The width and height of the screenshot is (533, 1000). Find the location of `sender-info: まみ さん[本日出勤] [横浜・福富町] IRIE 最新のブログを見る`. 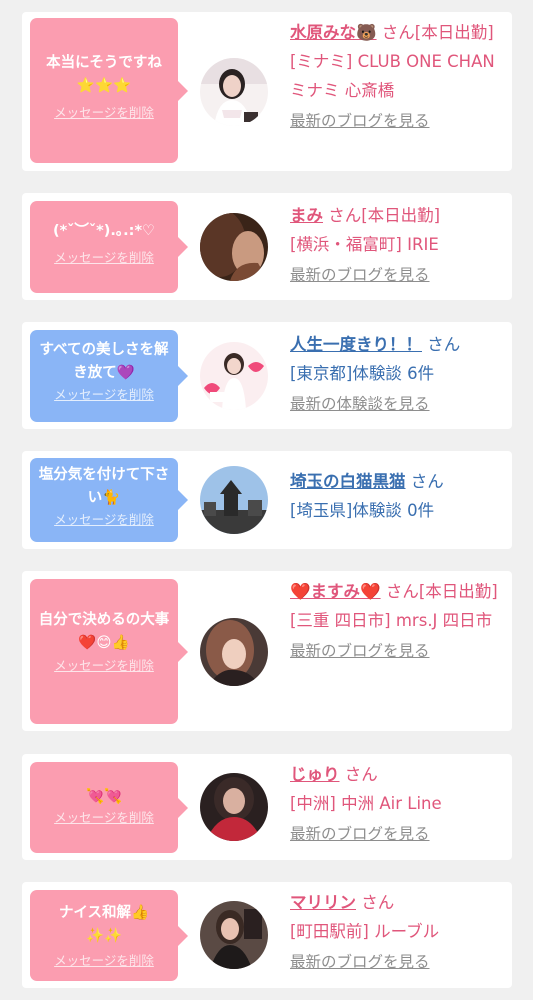

sender-info: まみ さん[本日出勤] [横浜・福富町] IRIE 最新のブログを見る is located at coordinates (397, 245).